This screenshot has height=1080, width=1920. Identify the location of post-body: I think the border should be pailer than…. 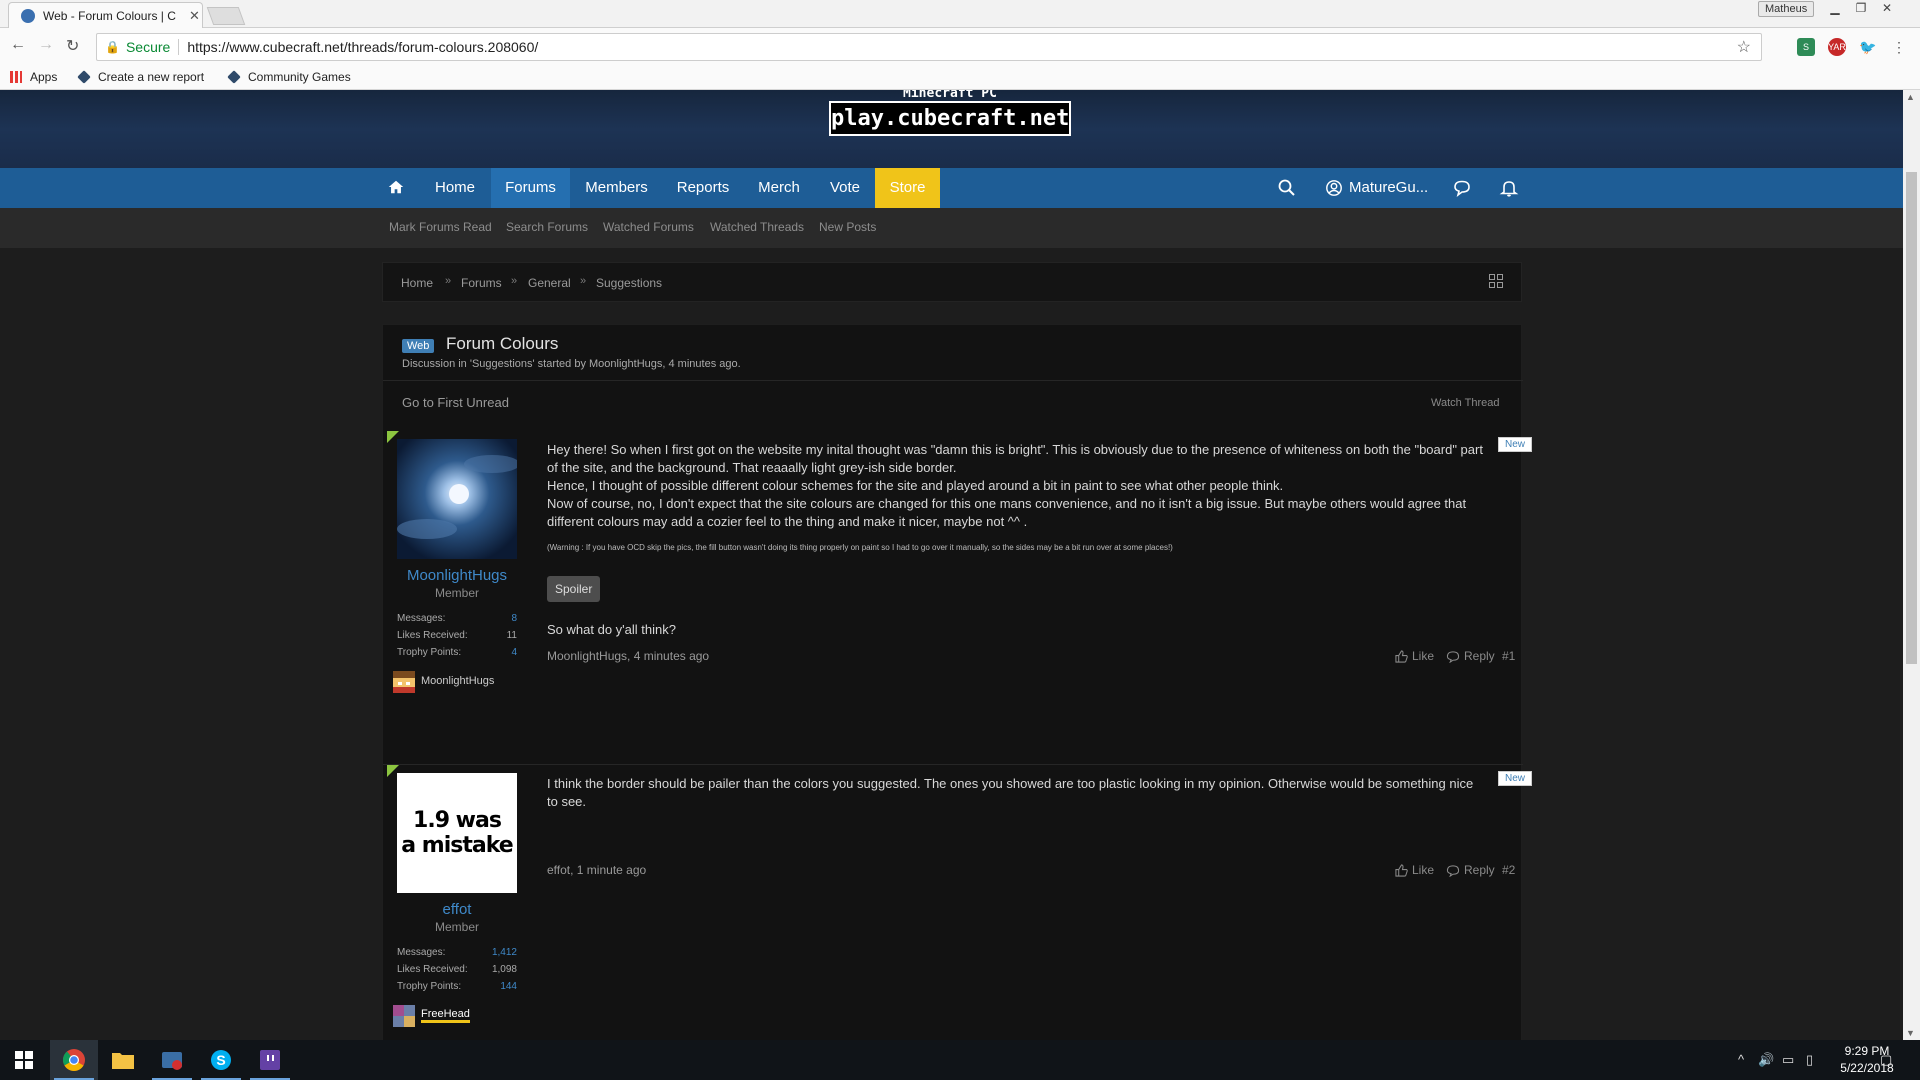
(1017, 793).